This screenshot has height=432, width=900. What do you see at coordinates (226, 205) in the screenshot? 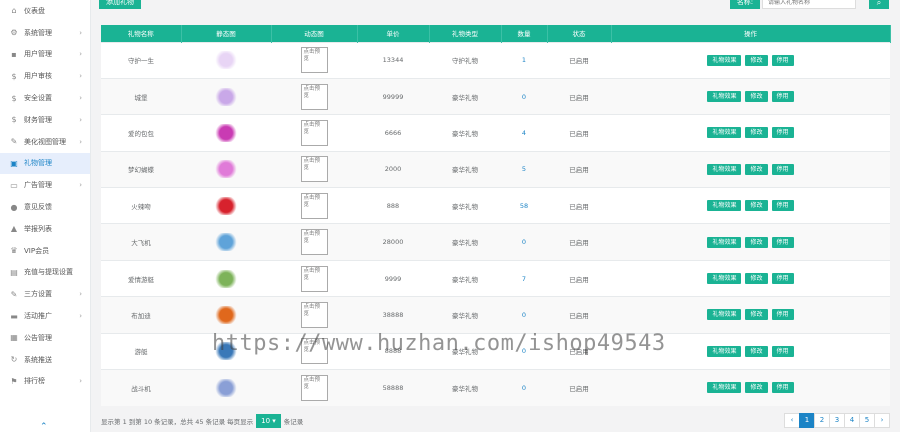
I see `static-image-cell` at bounding box center [226, 205].